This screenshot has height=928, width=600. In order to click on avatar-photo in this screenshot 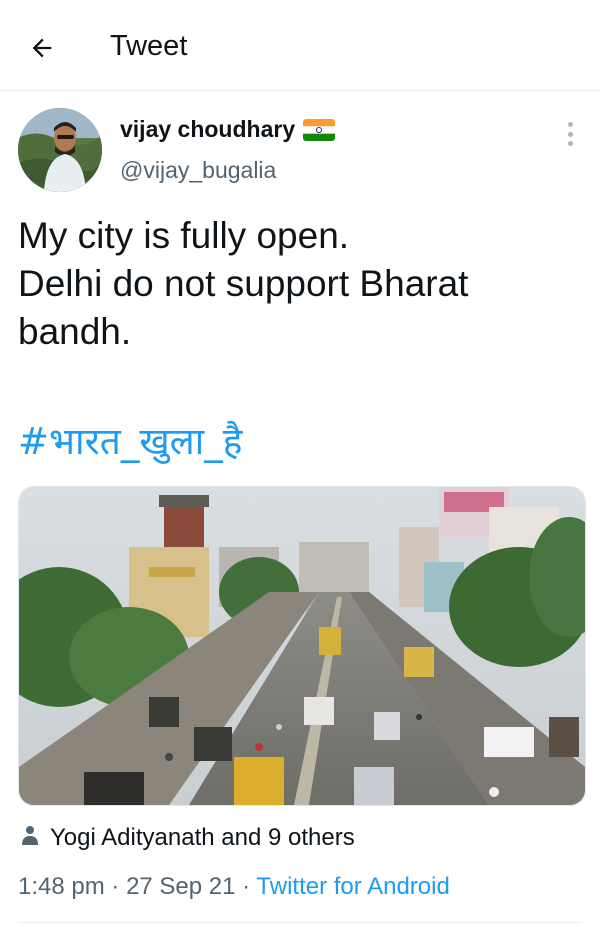, I will do `click(60, 150)`.